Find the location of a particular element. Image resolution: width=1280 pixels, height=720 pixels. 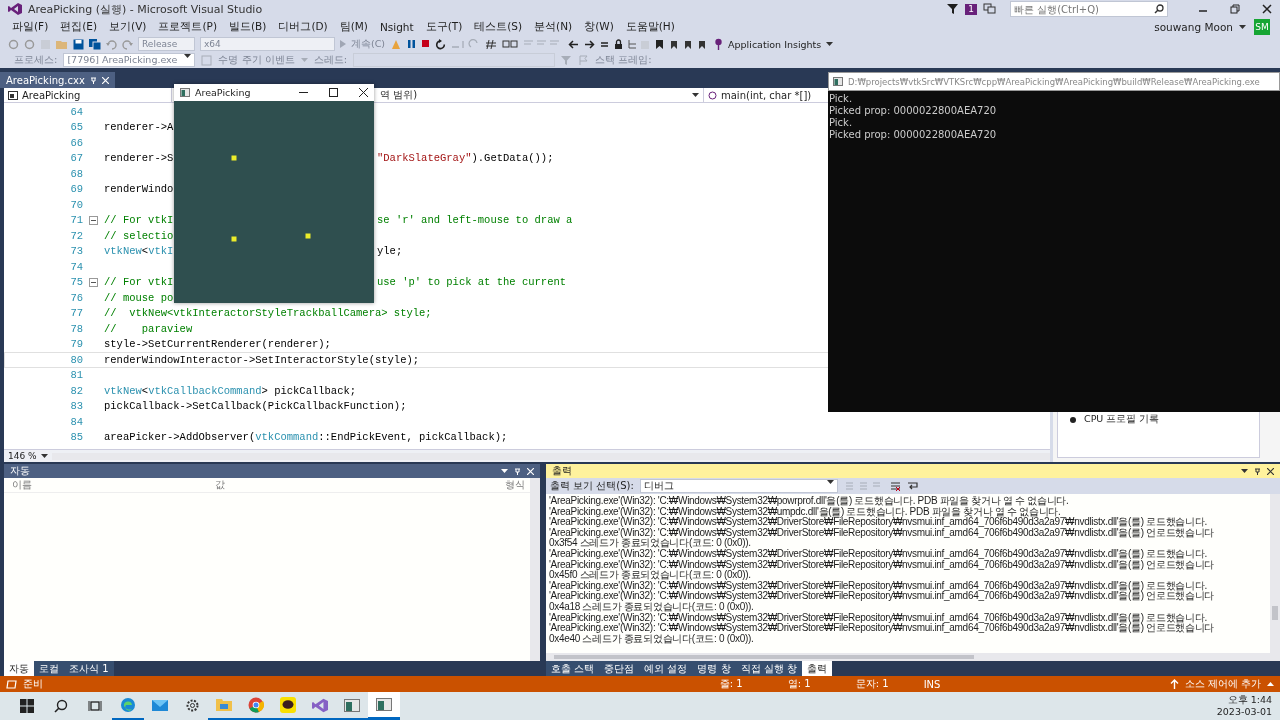

maximize-icon is located at coordinates (333, 92).